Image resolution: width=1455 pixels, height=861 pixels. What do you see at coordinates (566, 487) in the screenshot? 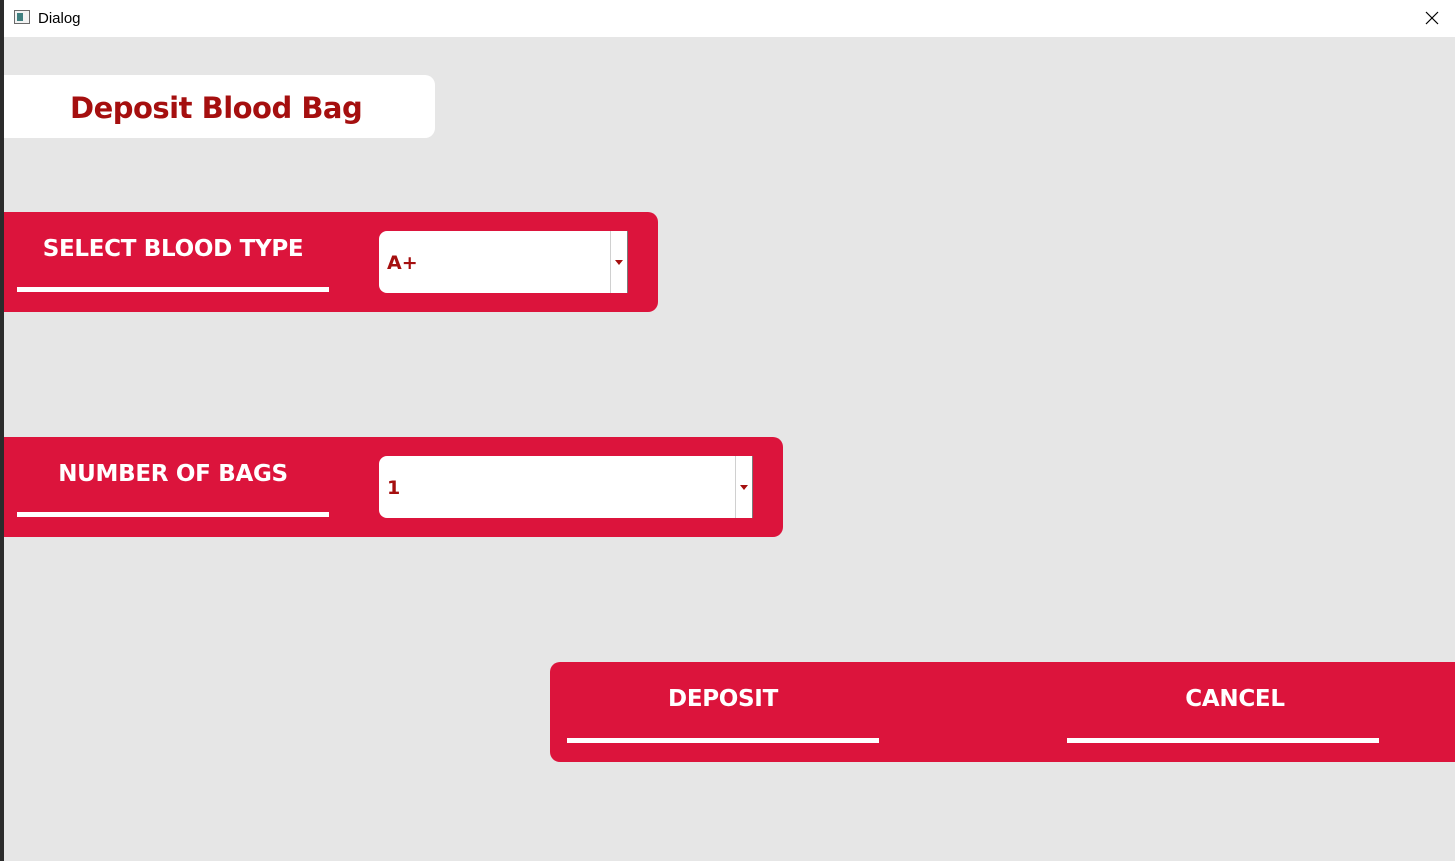
I see `bags-combobox: 1` at bounding box center [566, 487].